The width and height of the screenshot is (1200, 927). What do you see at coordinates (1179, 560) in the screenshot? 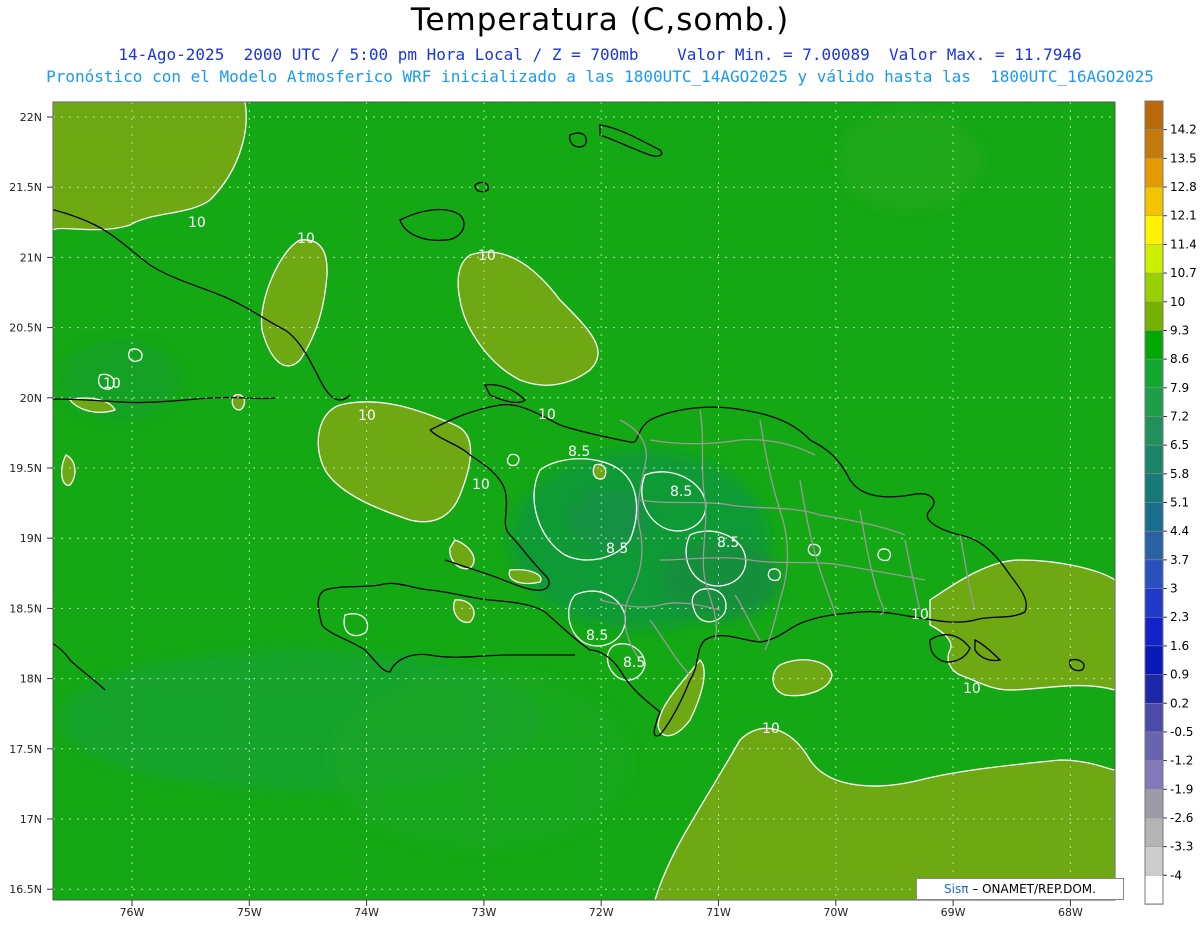
I see `colorbar-label: 3.7` at bounding box center [1179, 560].